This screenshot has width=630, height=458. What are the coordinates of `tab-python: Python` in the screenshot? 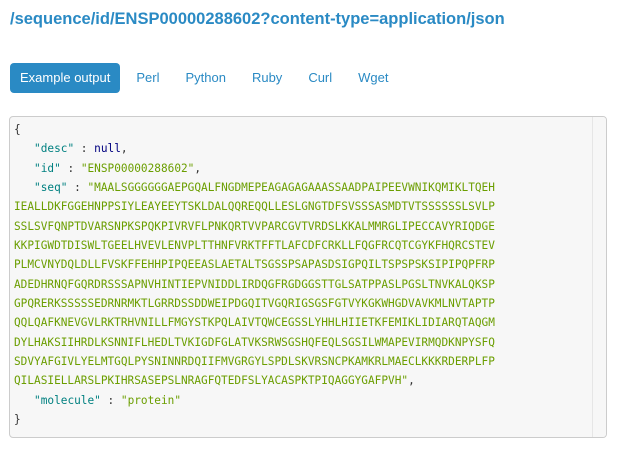 It's located at (205, 78).